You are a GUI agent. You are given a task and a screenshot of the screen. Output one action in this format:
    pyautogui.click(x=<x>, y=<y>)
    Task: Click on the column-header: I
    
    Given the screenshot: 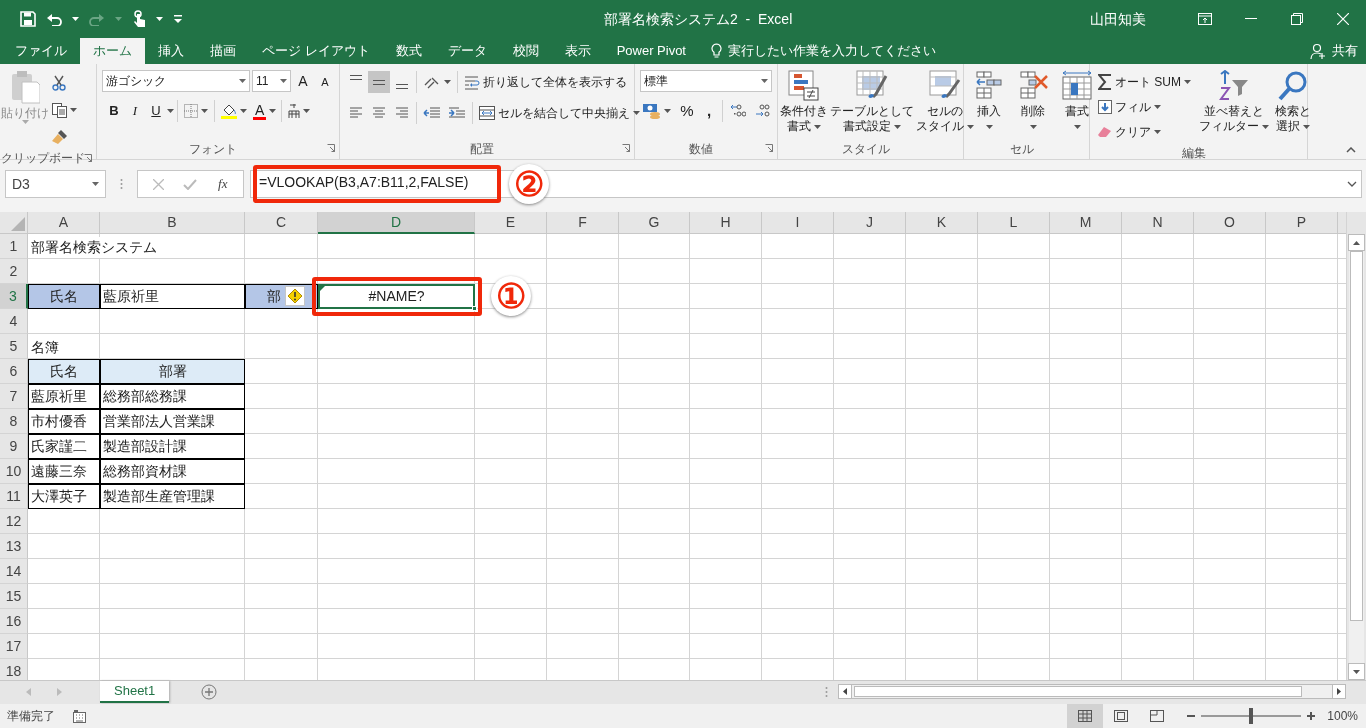 What is the action you would take?
    pyautogui.click(x=798, y=223)
    